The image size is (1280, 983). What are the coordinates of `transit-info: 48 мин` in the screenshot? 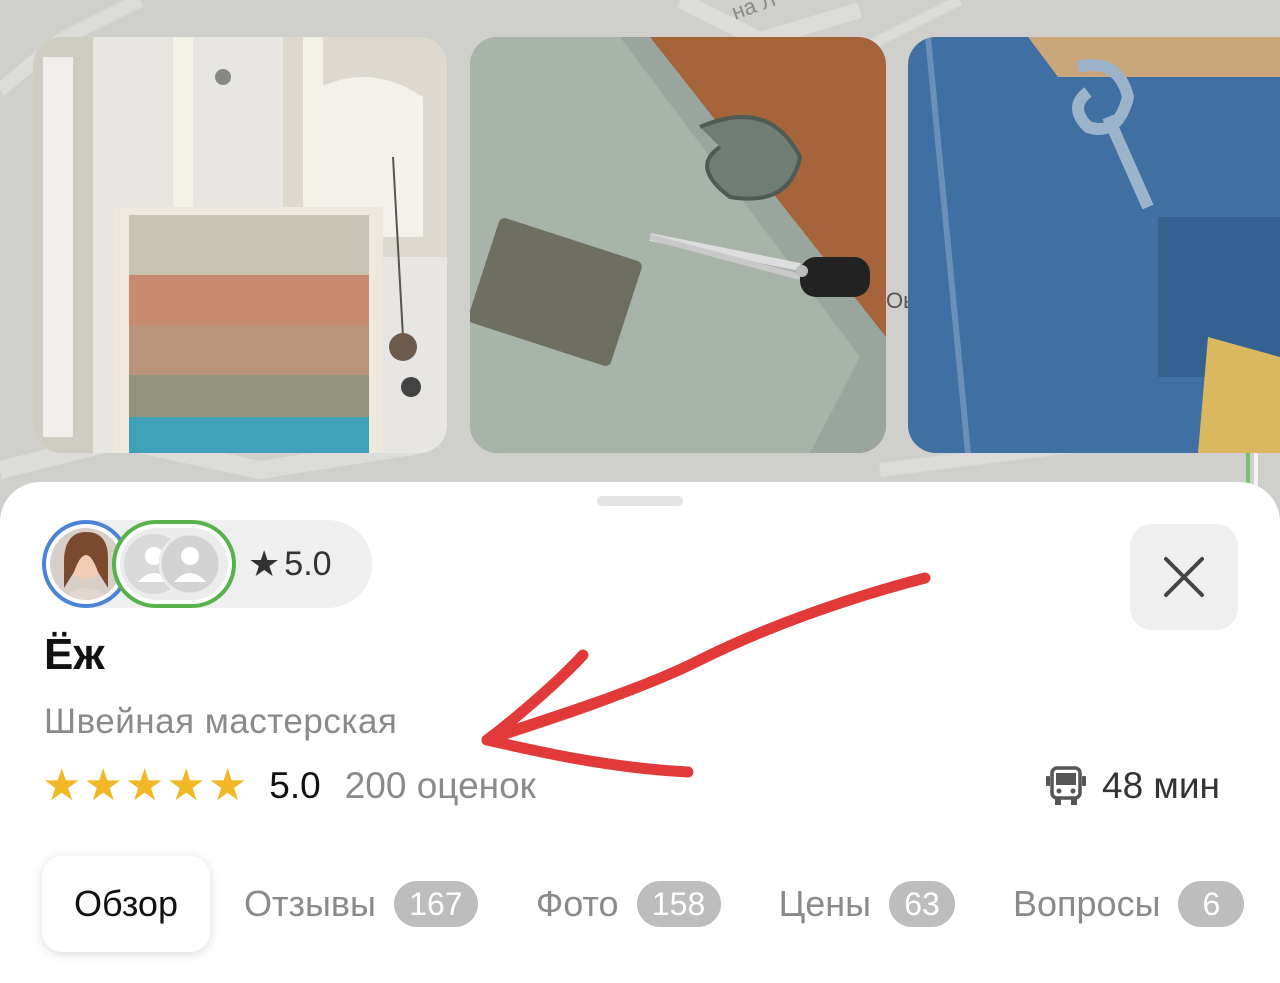 It's located at (1132, 786).